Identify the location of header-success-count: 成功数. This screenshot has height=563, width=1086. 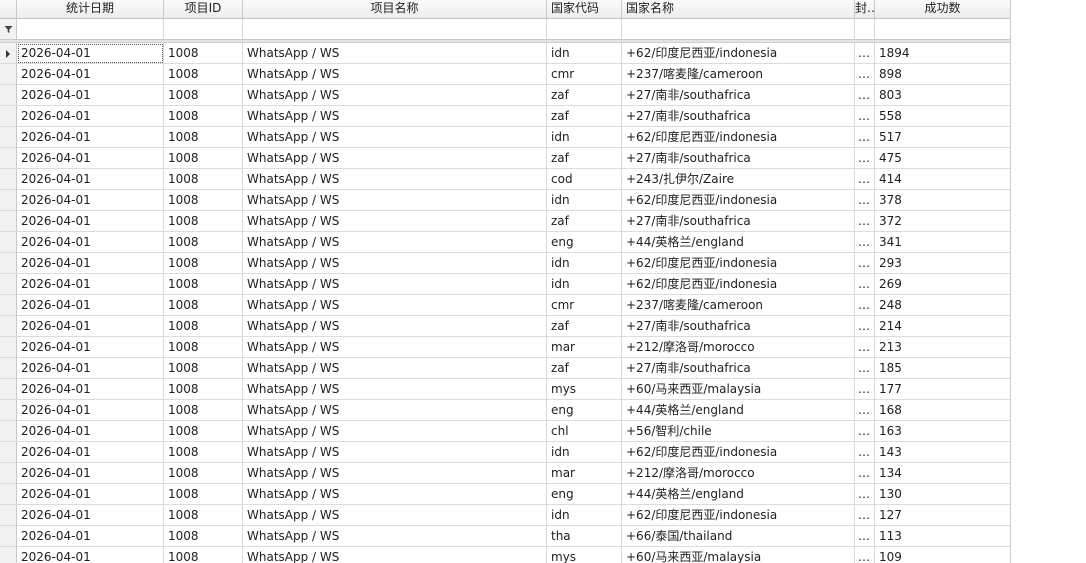
(942, 9).